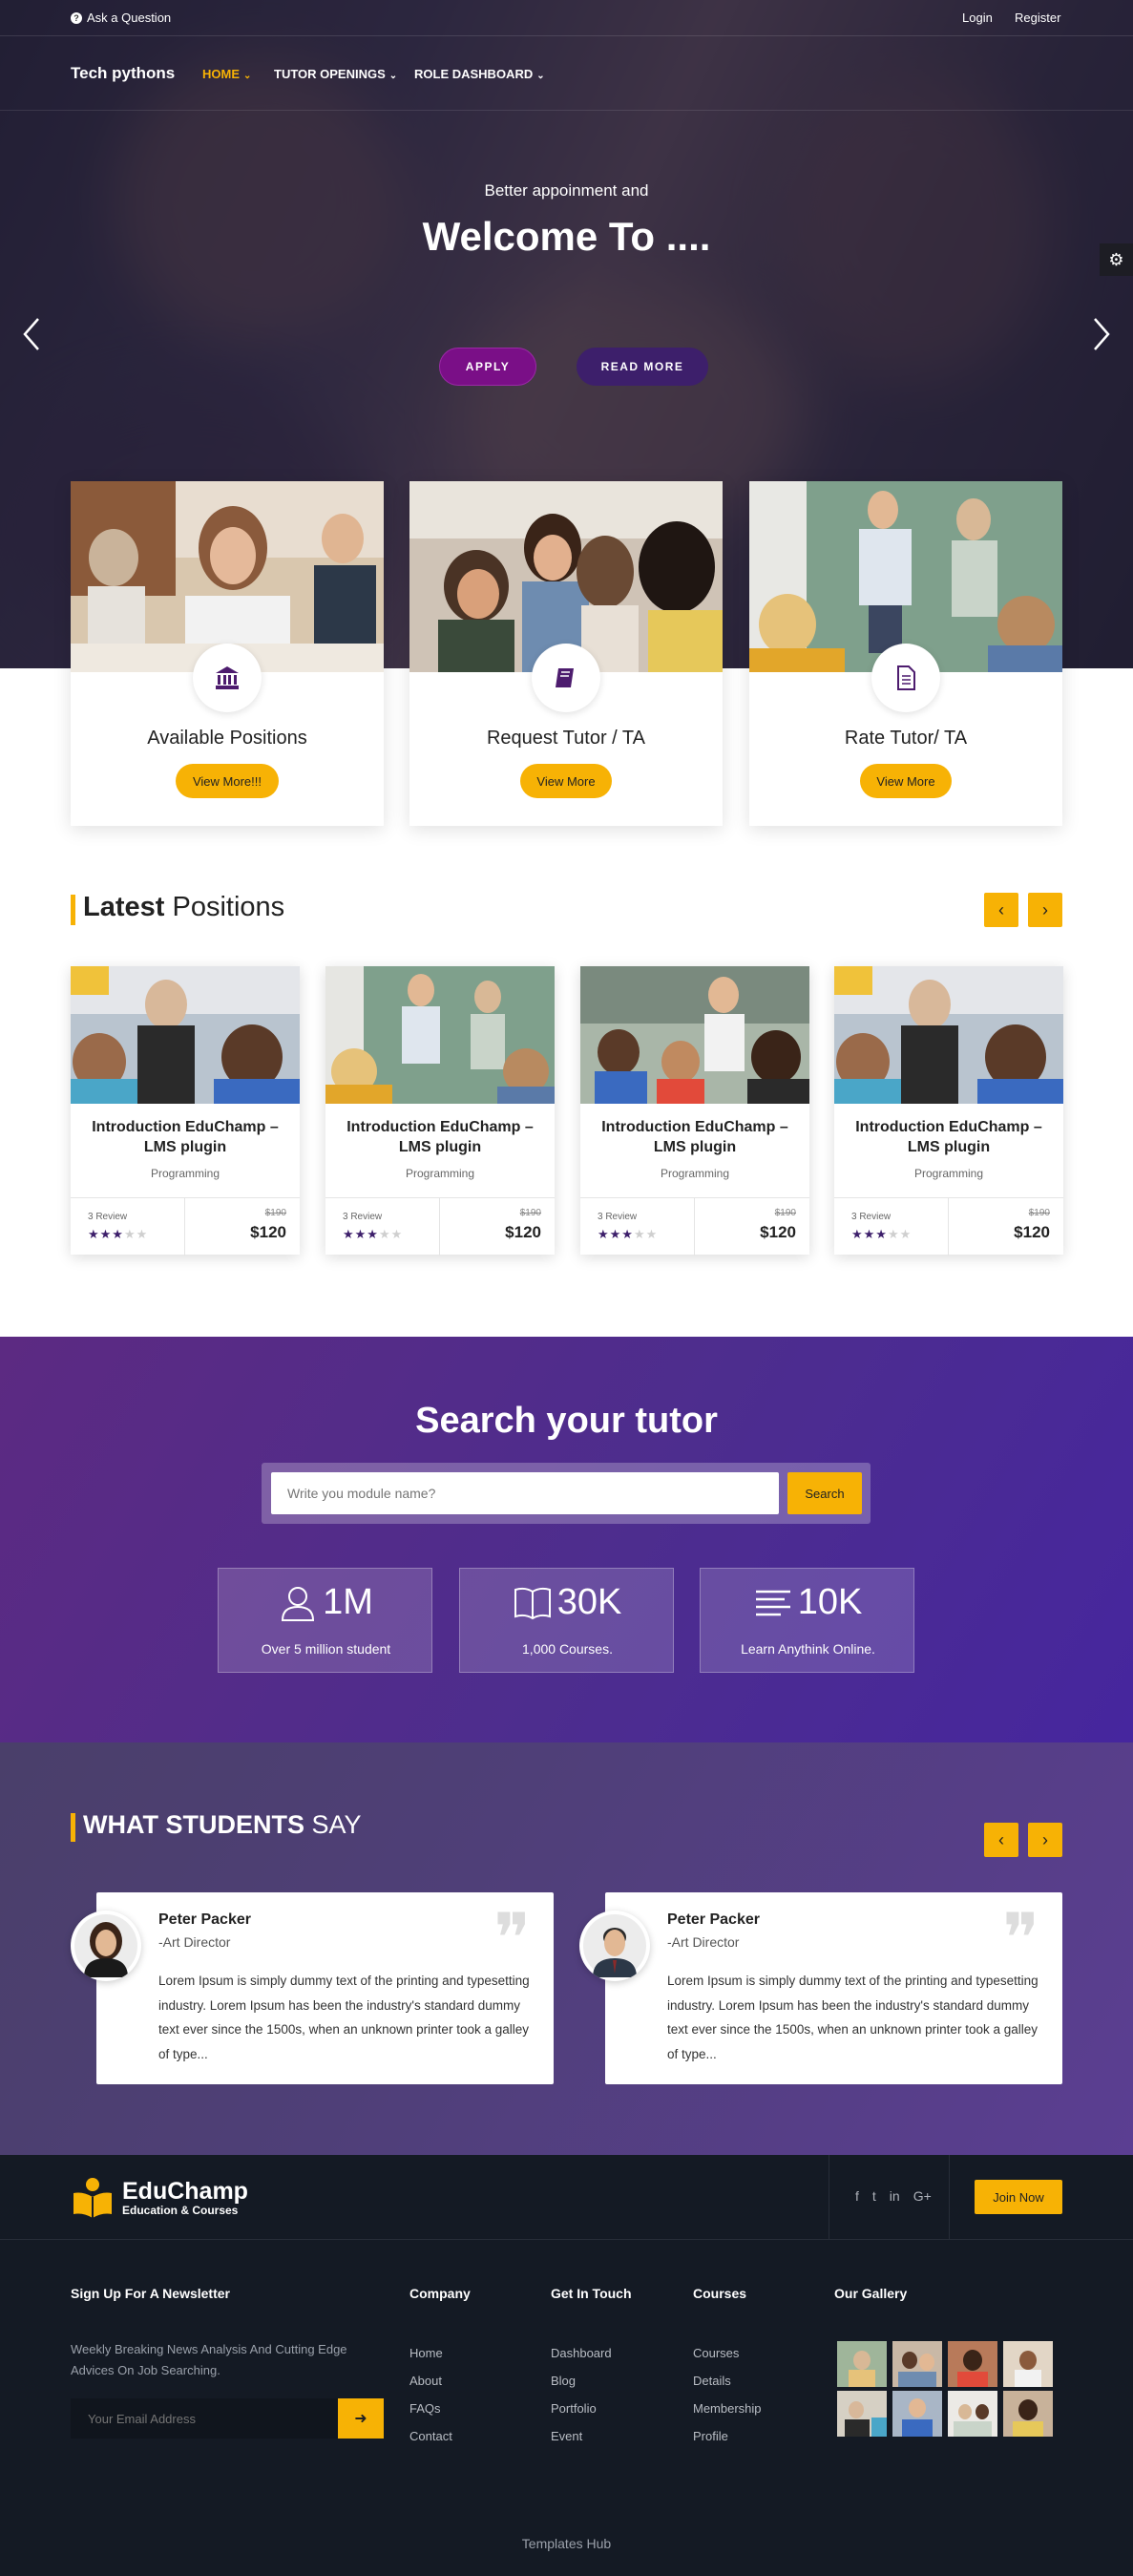  Describe the element at coordinates (874, 2196) in the screenshot. I see `twitter-icon: t` at that location.